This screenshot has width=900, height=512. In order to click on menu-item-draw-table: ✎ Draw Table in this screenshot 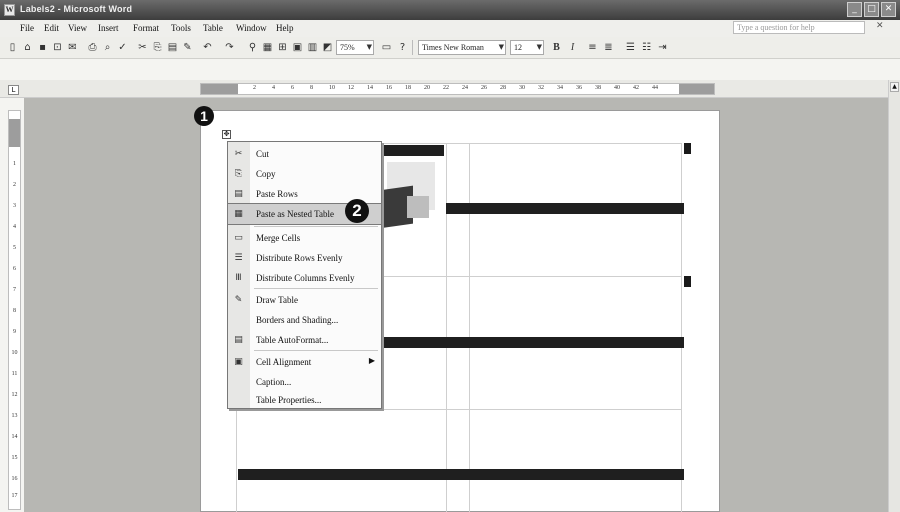, I will do `click(304, 300)`.